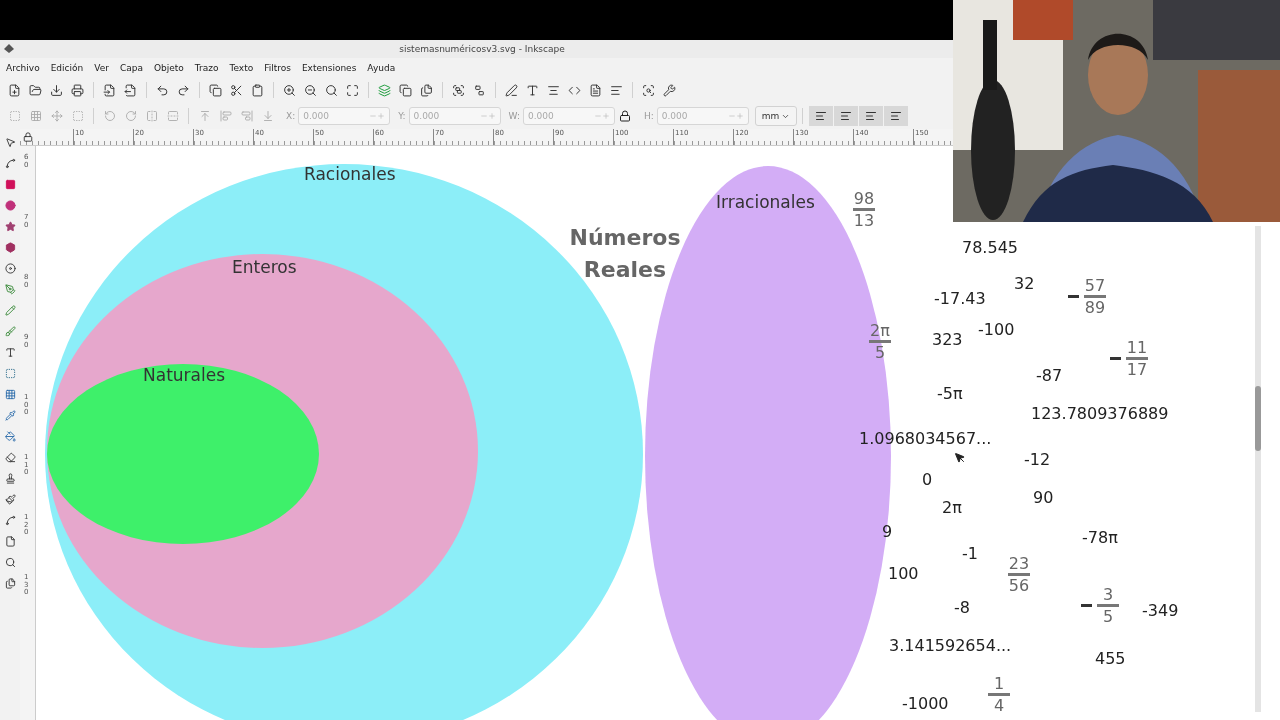 This screenshot has width=1280, height=720. What do you see at coordinates (109, 90) in the screenshot?
I see `import-icon` at bounding box center [109, 90].